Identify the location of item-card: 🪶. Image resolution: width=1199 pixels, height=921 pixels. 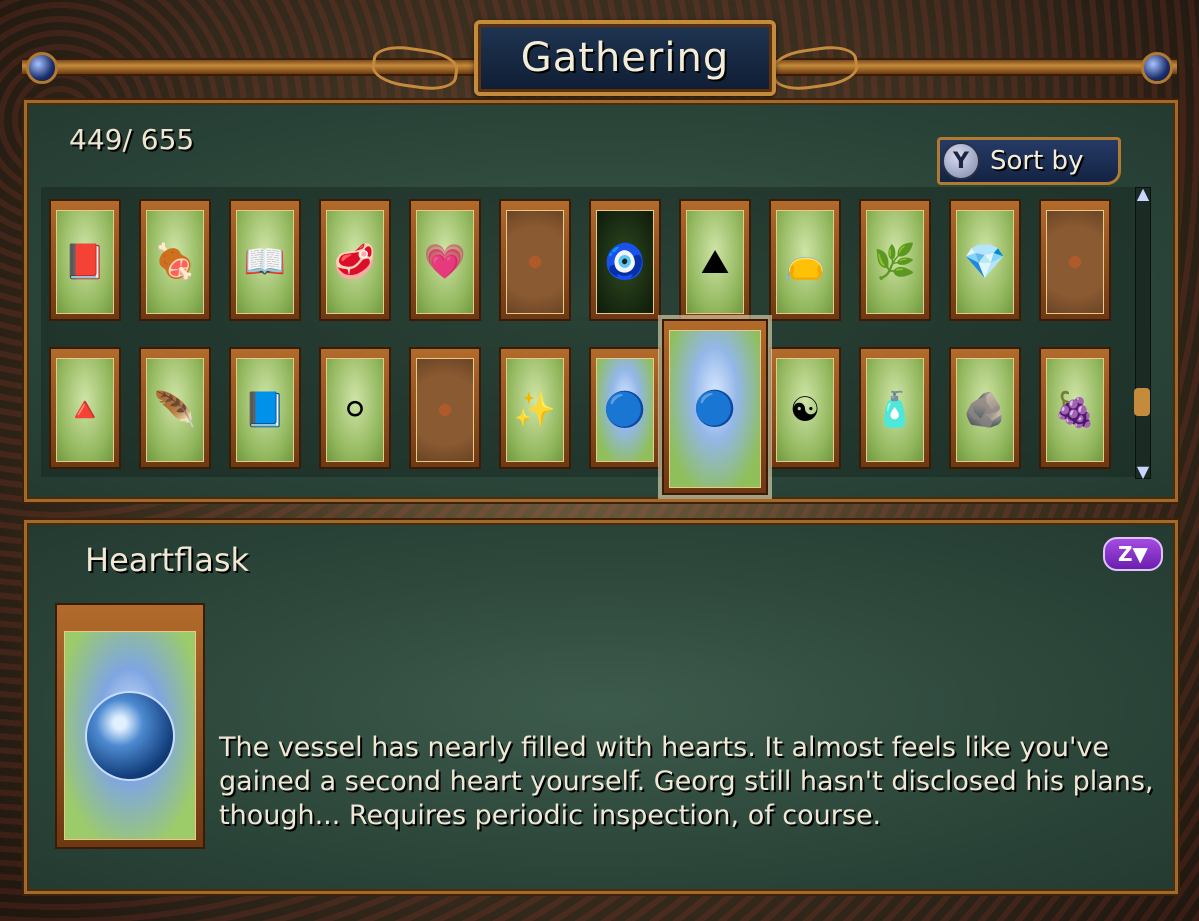
(175, 408).